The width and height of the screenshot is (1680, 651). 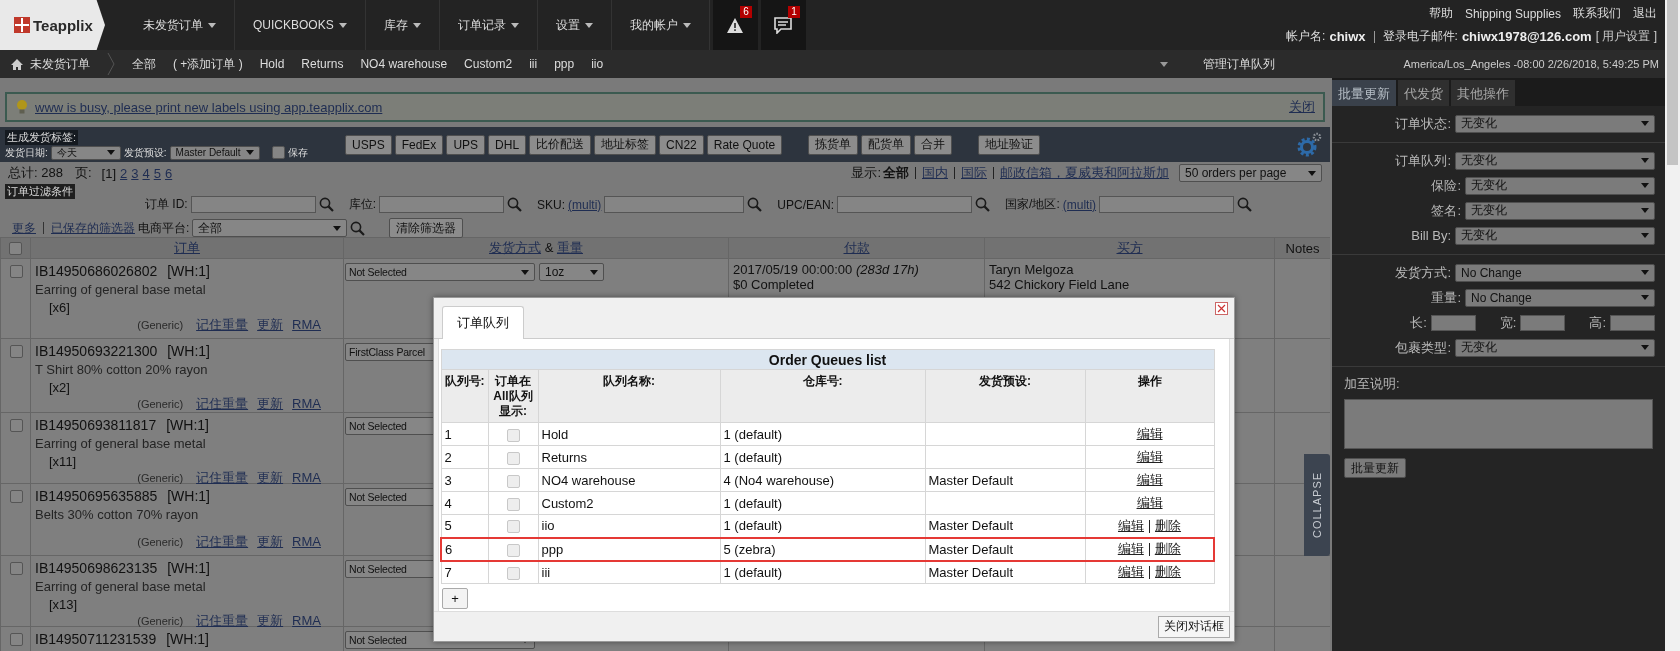 I want to click on queue-tab: iii, so click(x=533, y=64).